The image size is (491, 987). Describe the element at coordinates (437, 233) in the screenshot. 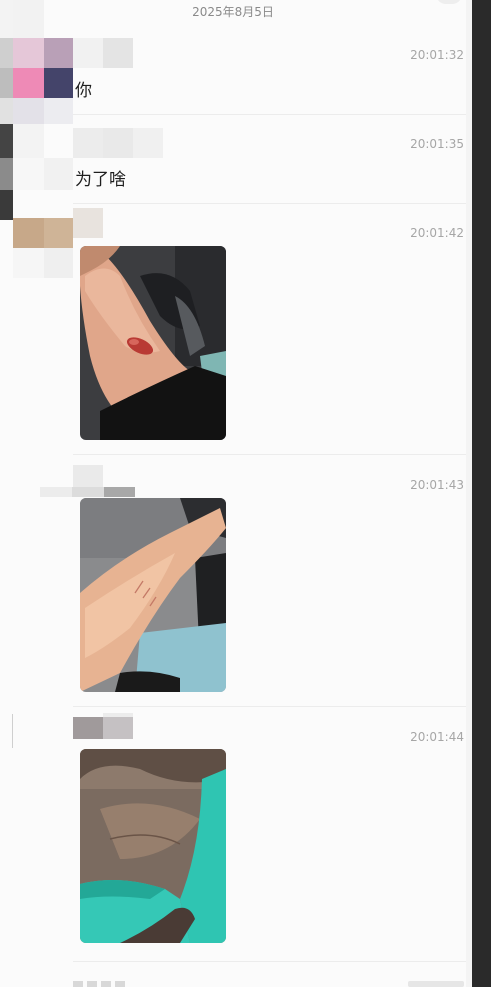

I see `message-timestamp: 20:01:42` at that location.